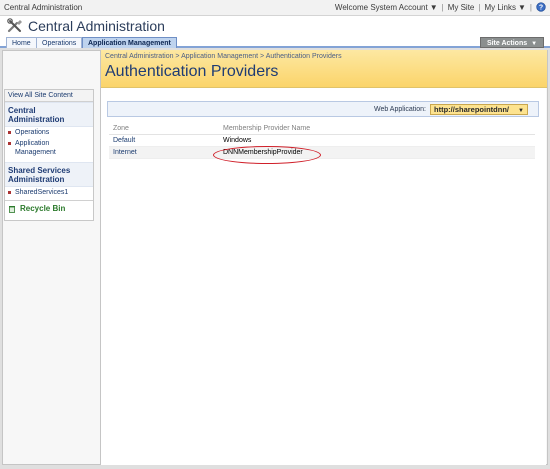 This screenshot has width=550, height=469. I want to click on page-title: Authentication Providers, so click(192, 71).